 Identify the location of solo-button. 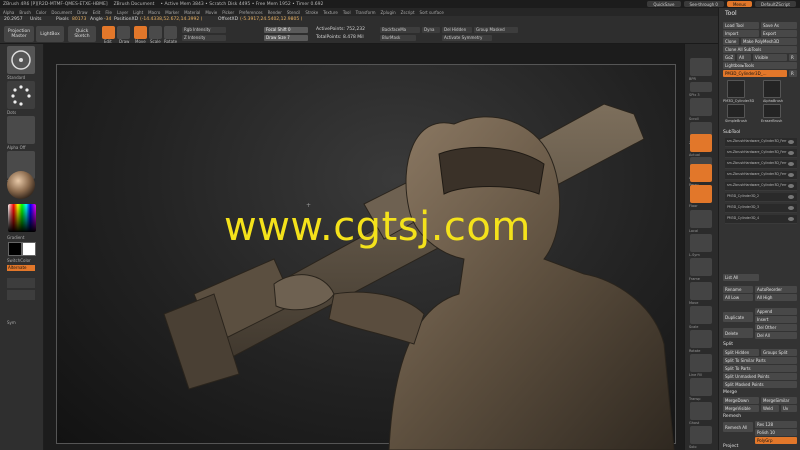
(701, 435).